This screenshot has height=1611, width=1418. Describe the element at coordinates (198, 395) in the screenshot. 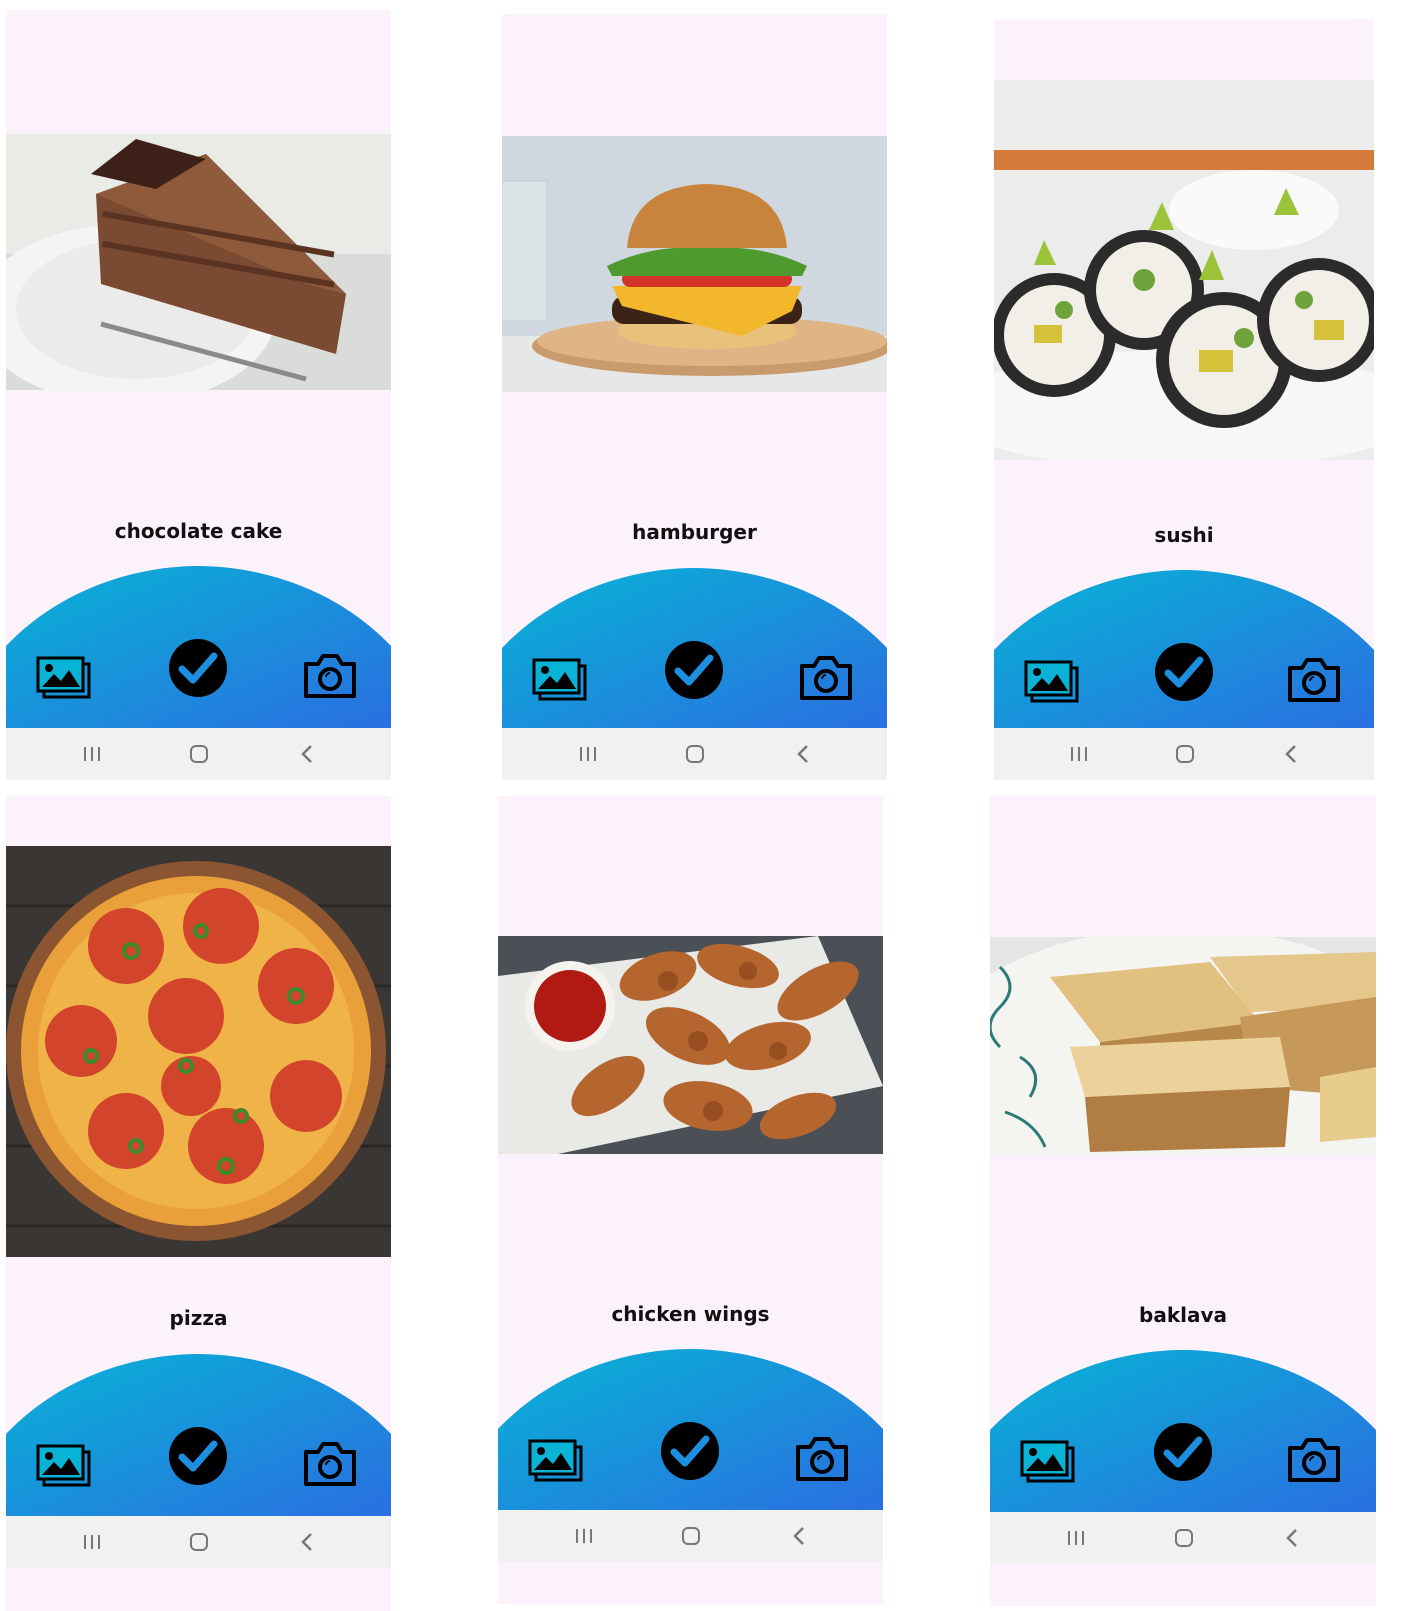

I see `screen-chocolate-cake: chocolate cake` at that location.